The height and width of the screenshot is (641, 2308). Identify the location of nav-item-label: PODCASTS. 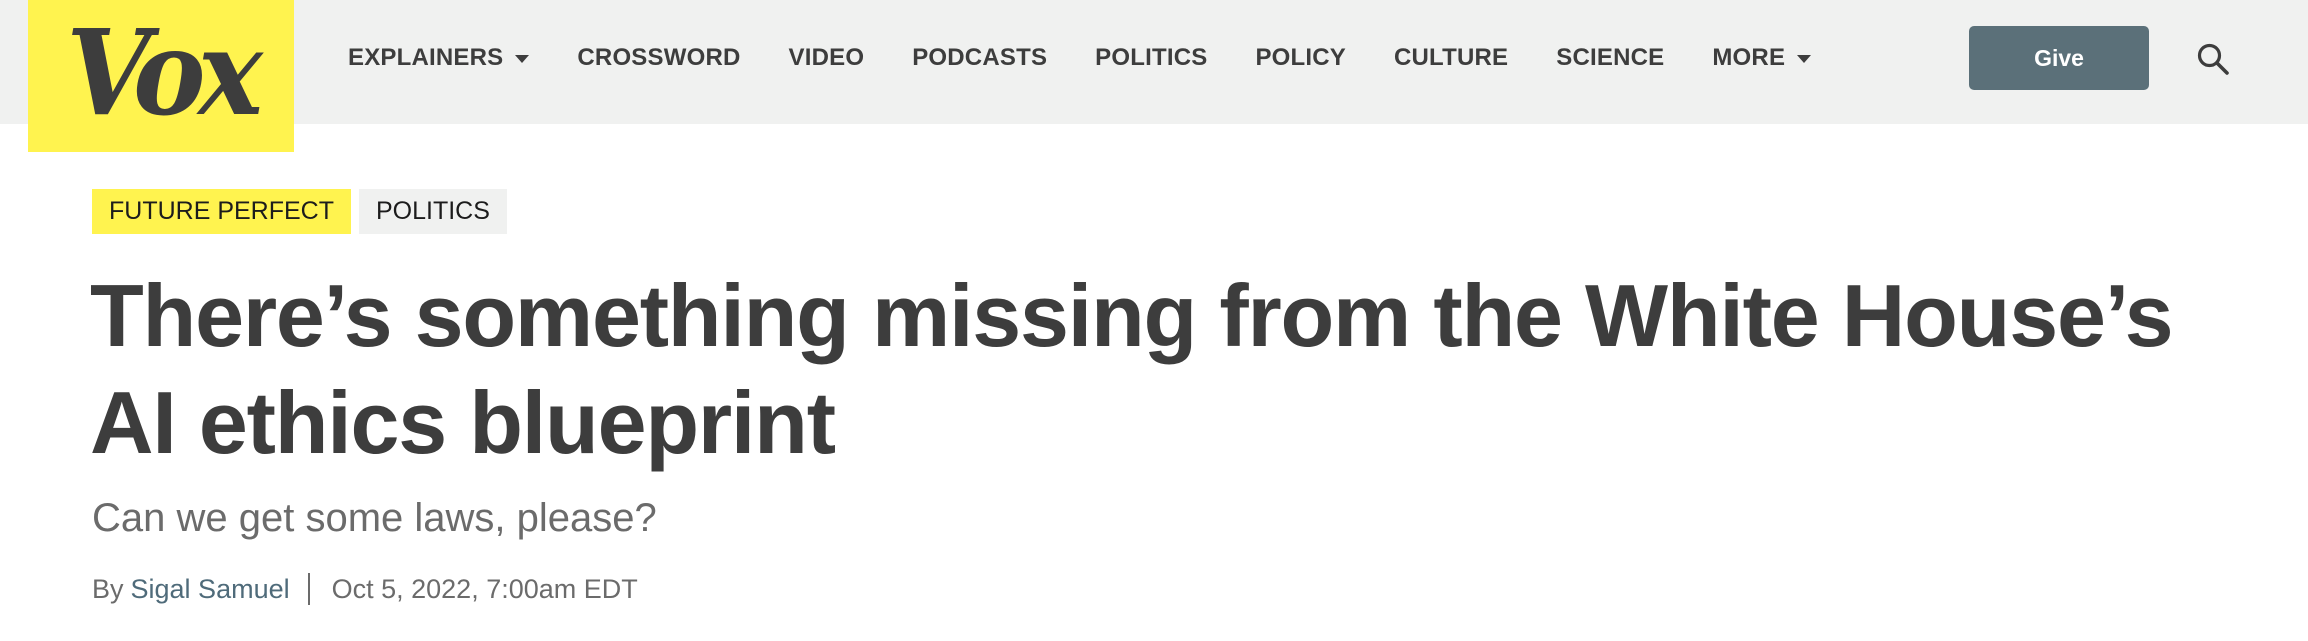
(980, 57).